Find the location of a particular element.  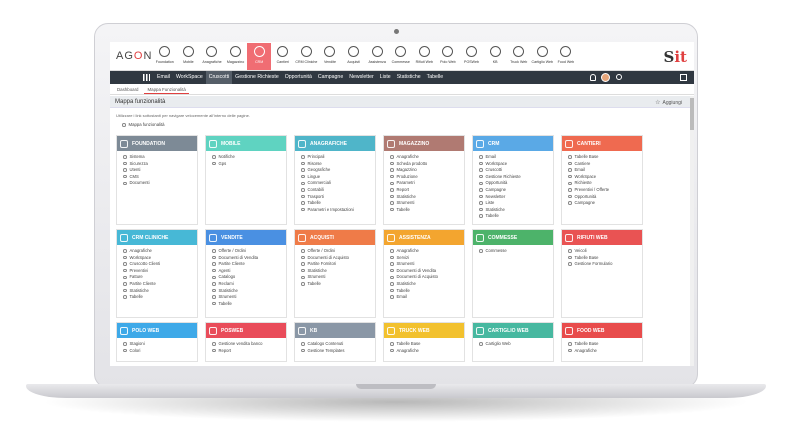

card-link: Notifiche is located at coordinates (246, 157).